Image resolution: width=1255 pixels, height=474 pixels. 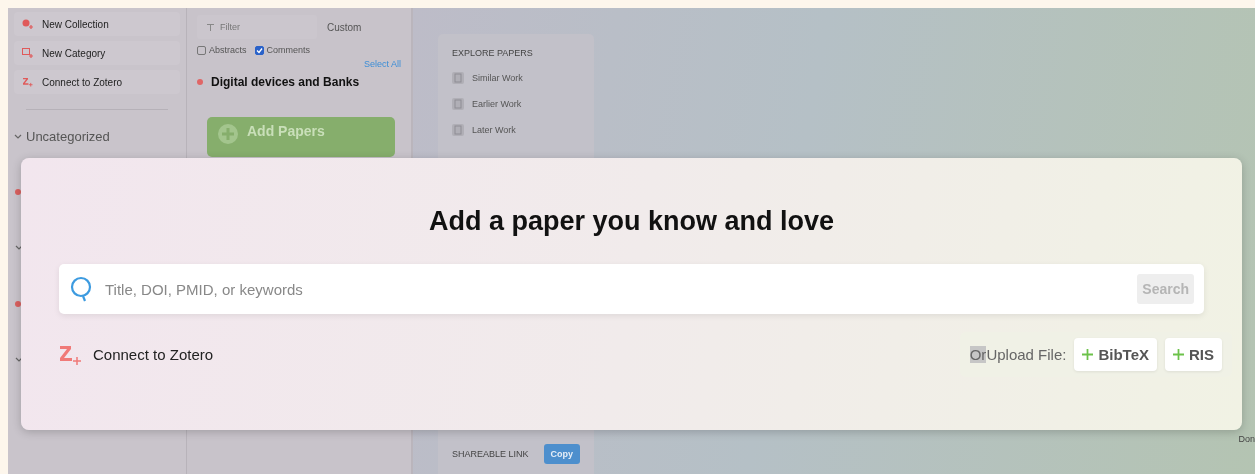 I want to click on sort-label: Custom, so click(x=344, y=27).